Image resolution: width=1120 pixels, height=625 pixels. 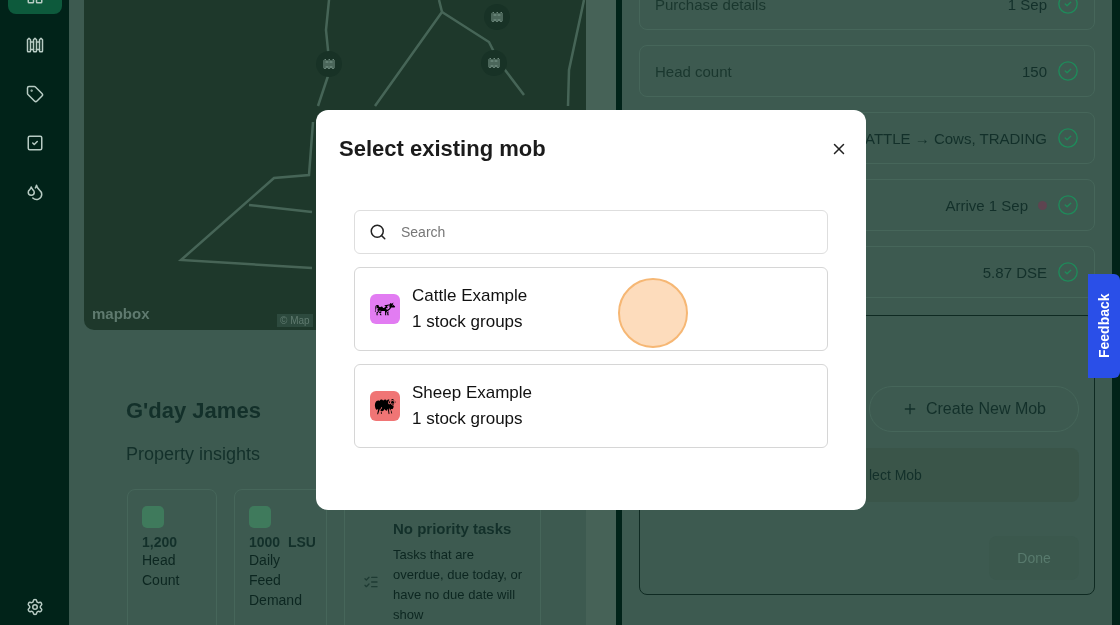 What do you see at coordinates (371, 582) in the screenshot?
I see `checklist-icon` at bounding box center [371, 582].